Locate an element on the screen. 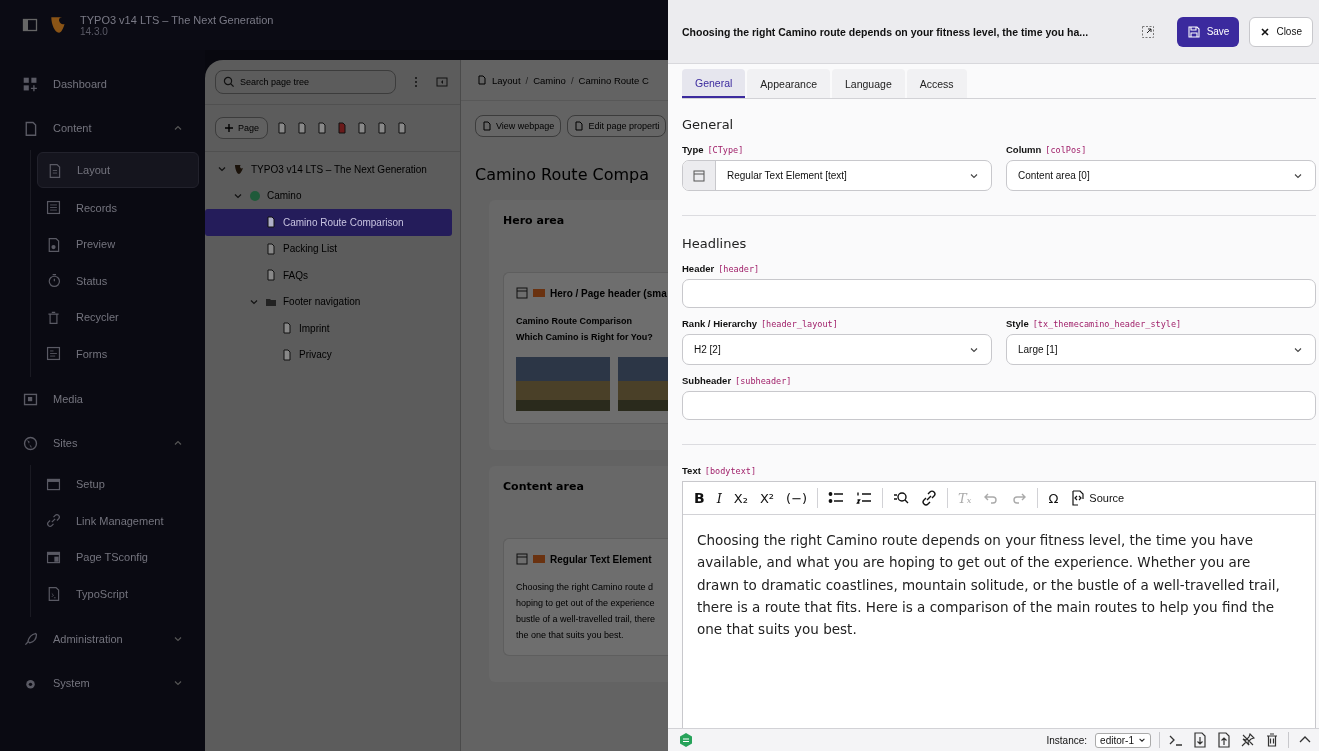  code-button: (−) is located at coordinates (797, 498).